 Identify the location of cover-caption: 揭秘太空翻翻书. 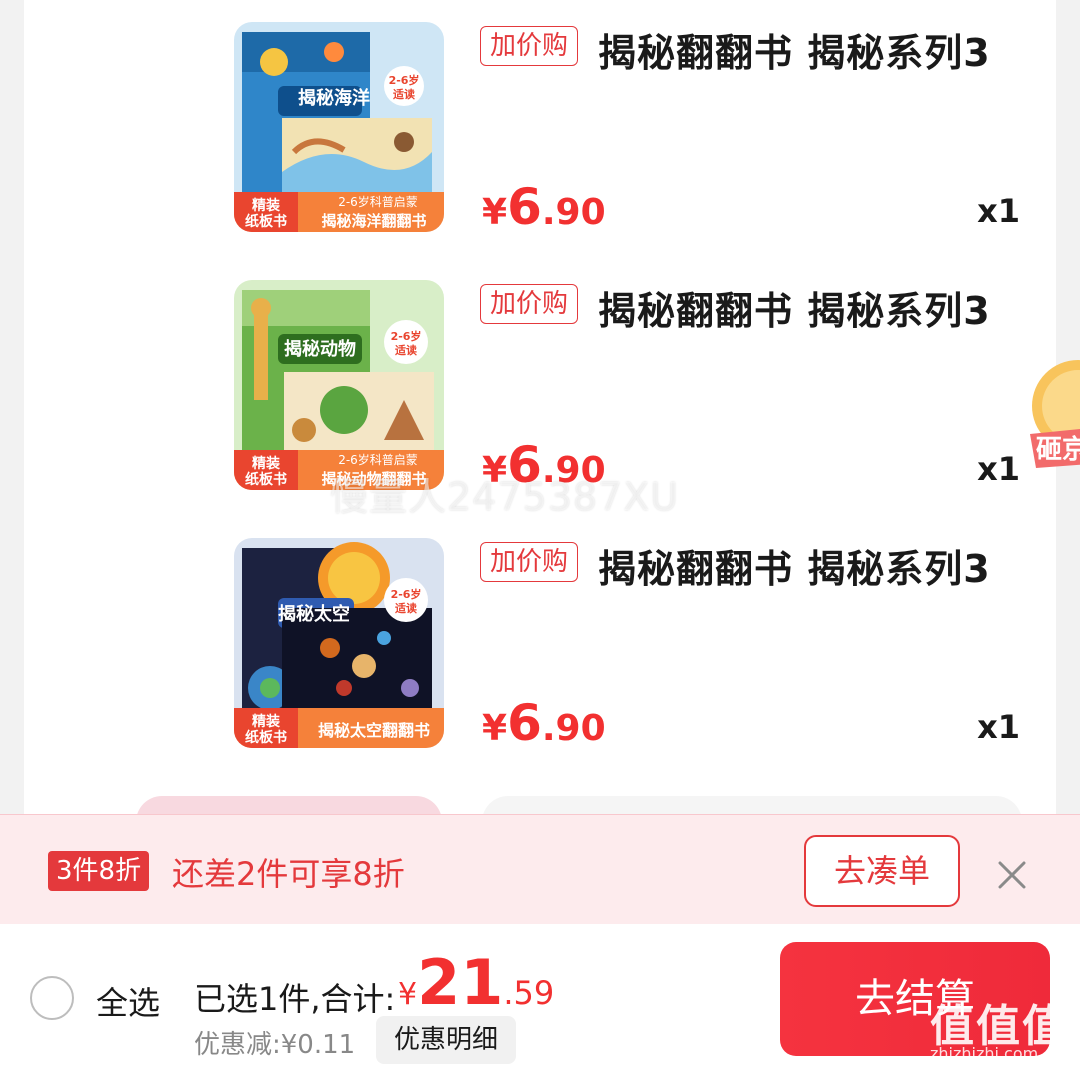
(374, 730).